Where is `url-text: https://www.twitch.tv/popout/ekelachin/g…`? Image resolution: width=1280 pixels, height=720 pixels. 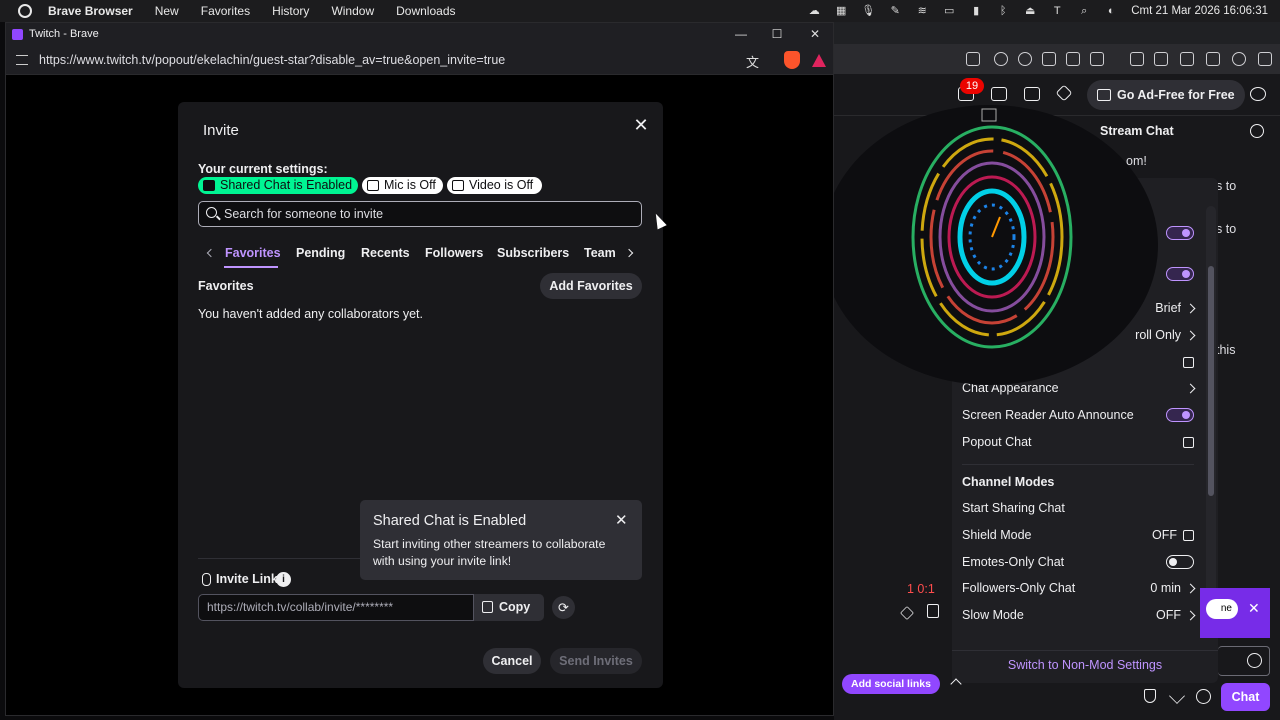 url-text: https://www.twitch.tv/popout/ekelachin/g… is located at coordinates (272, 60).